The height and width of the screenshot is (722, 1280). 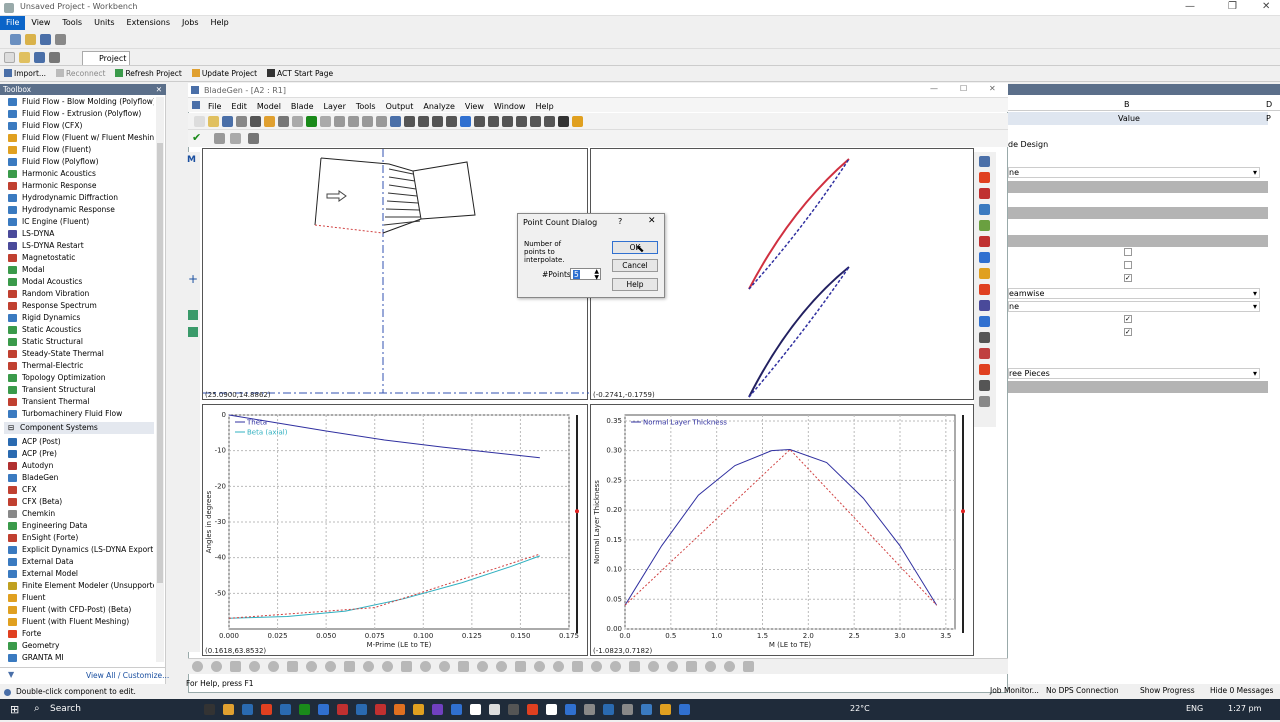 I want to click on toolbox-item: Hydrodynamic Diffraction, so click(x=79, y=198).